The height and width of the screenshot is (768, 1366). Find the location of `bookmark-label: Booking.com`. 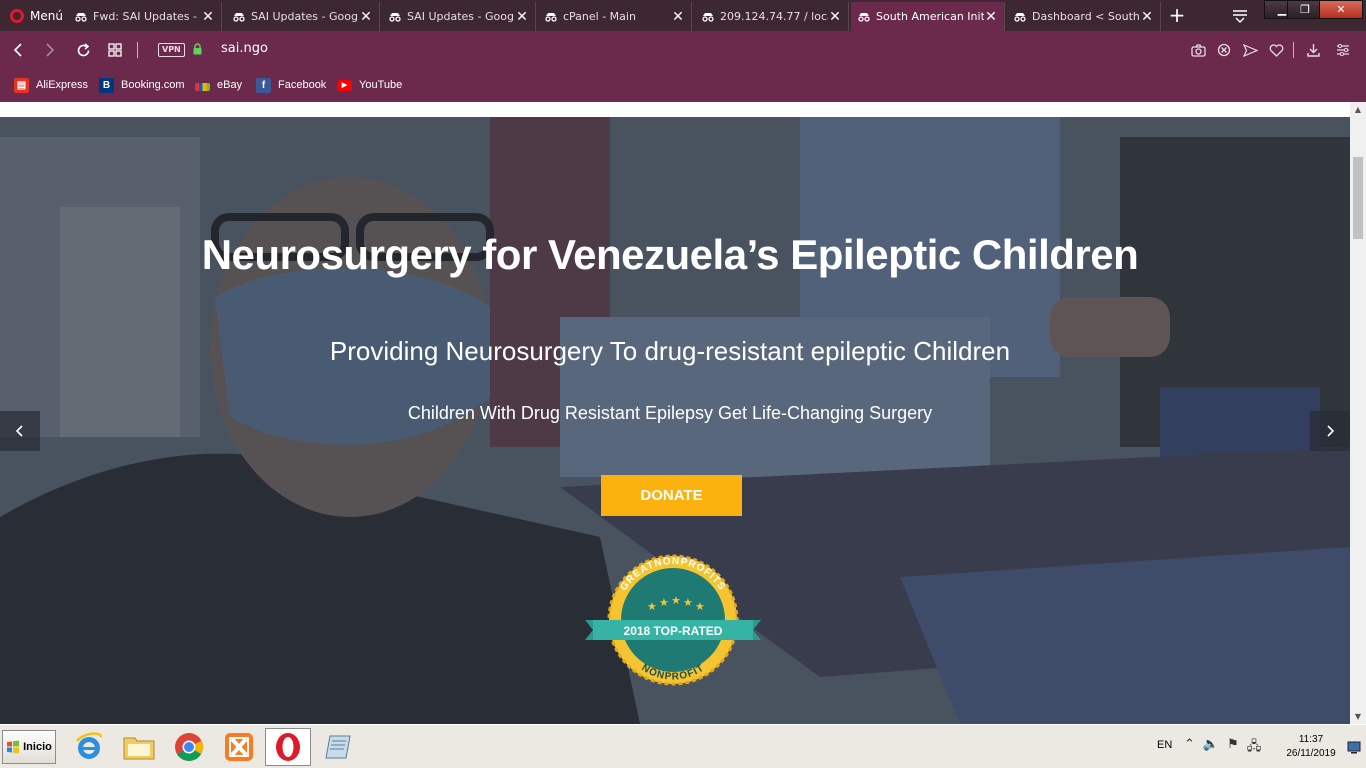

bookmark-label: Booking.com is located at coordinates (153, 85).